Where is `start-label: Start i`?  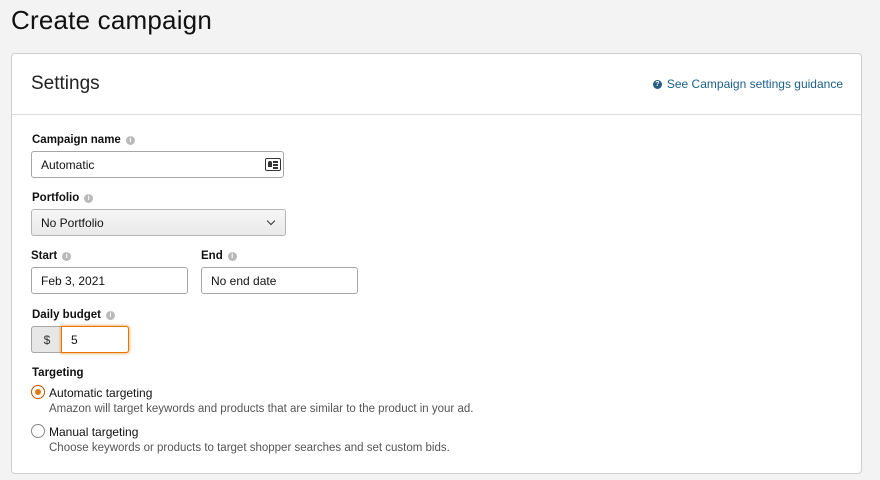
start-label: Start i is located at coordinates (51, 256).